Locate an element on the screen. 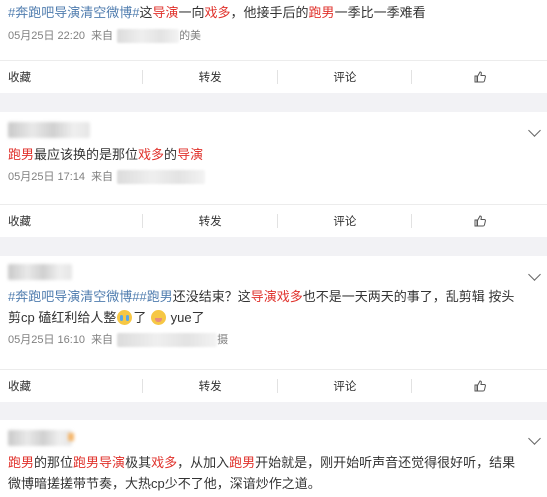 Image resolution: width=547 pixels, height=497 pixels. post-text-tail: 了 is located at coordinates (140, 317).